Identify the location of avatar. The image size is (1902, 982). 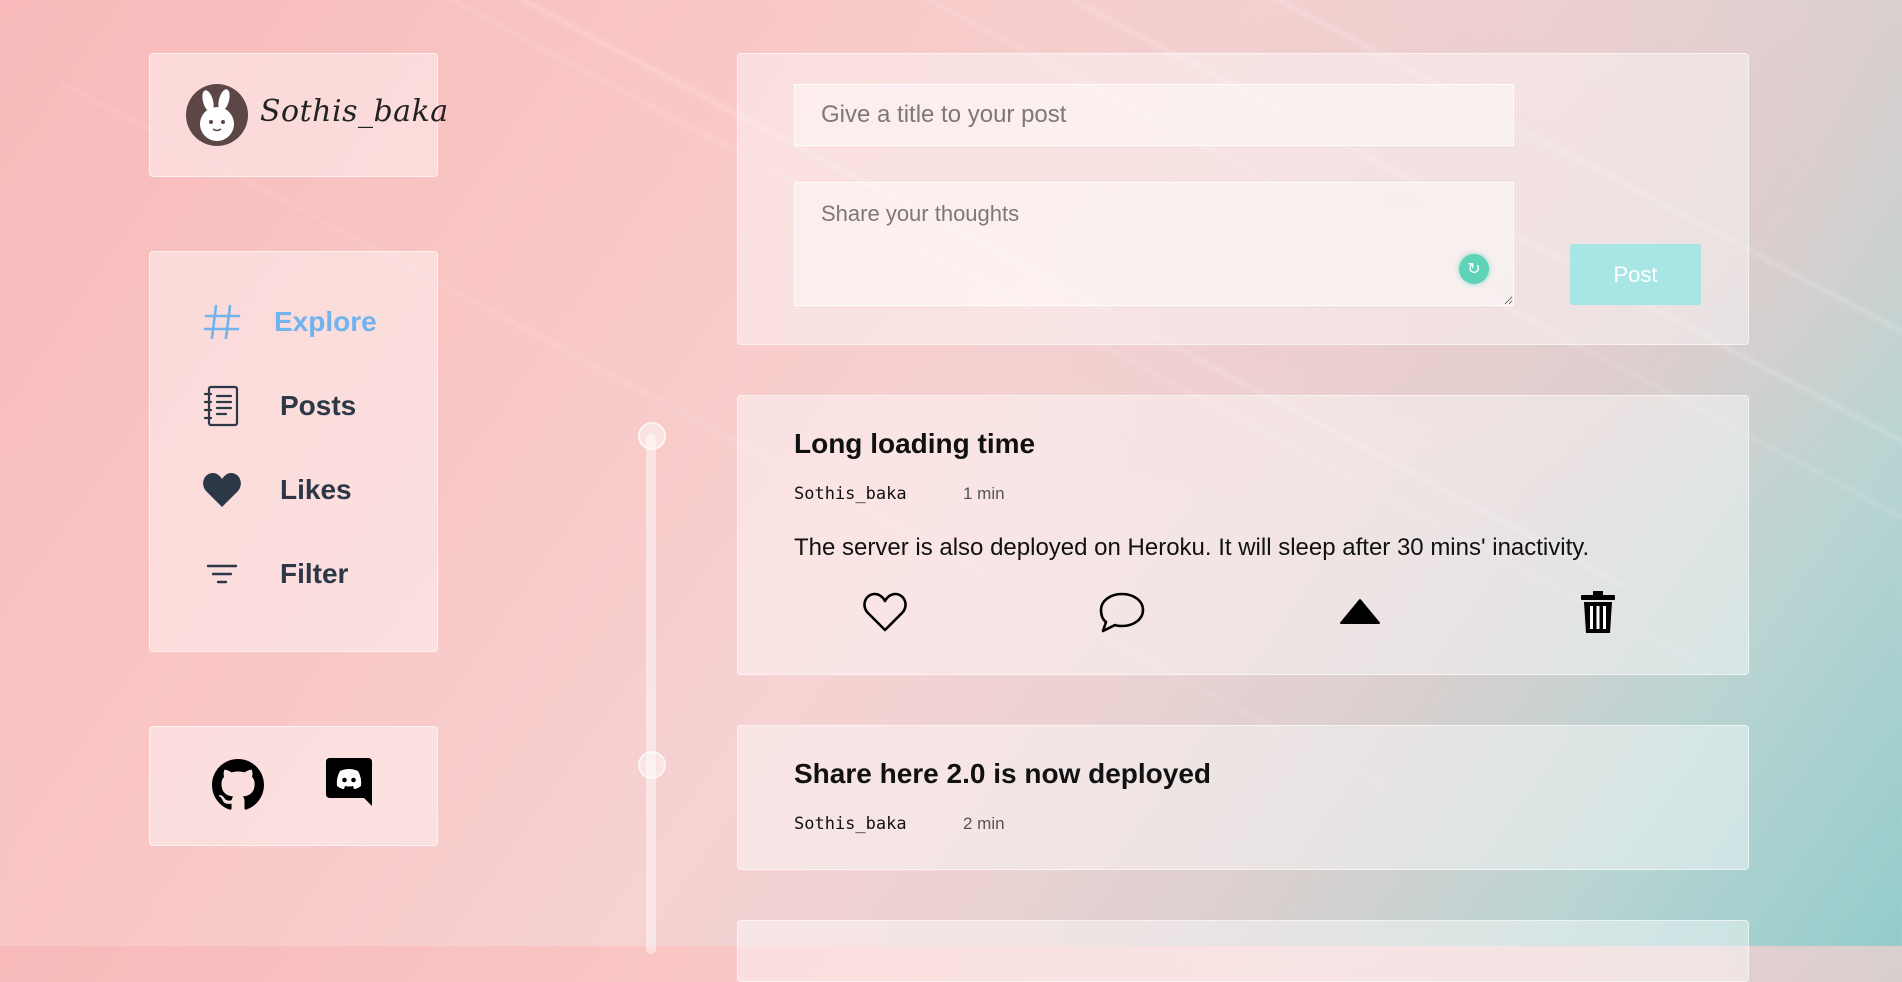
(217, 115).